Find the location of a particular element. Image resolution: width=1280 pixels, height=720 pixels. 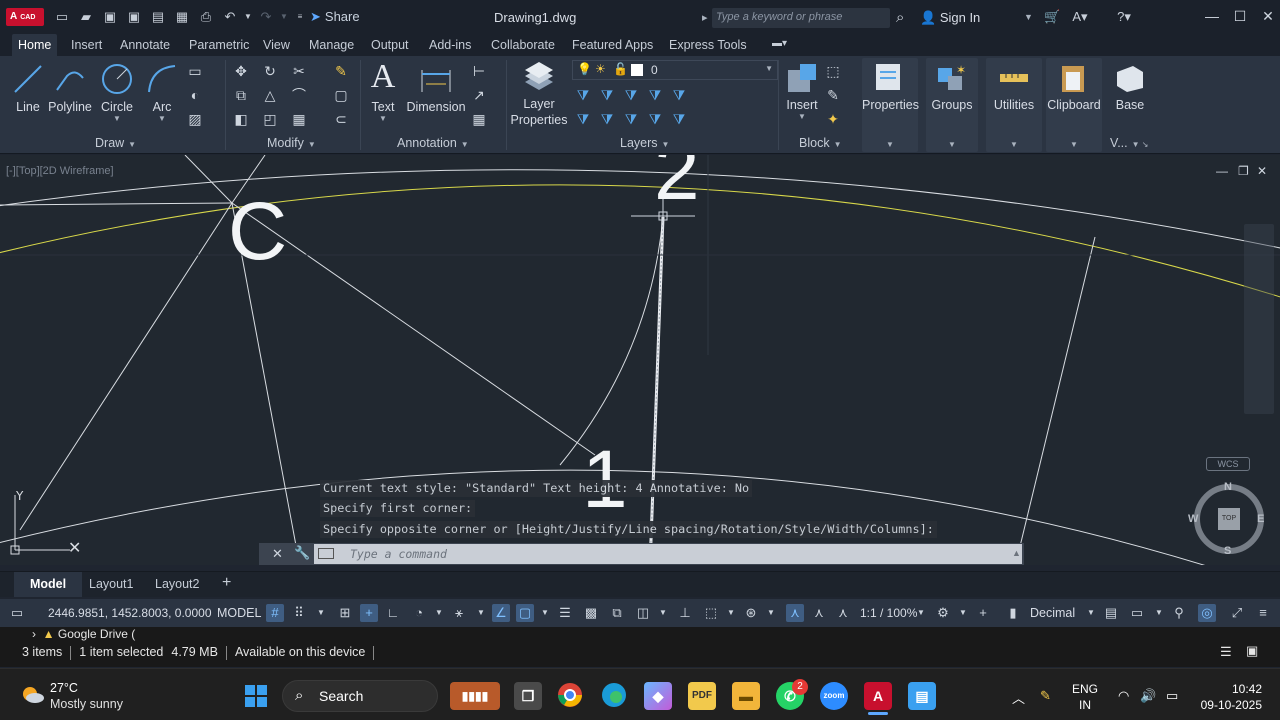

rotate-icon: ↻ is located at coordinates (270, 71).